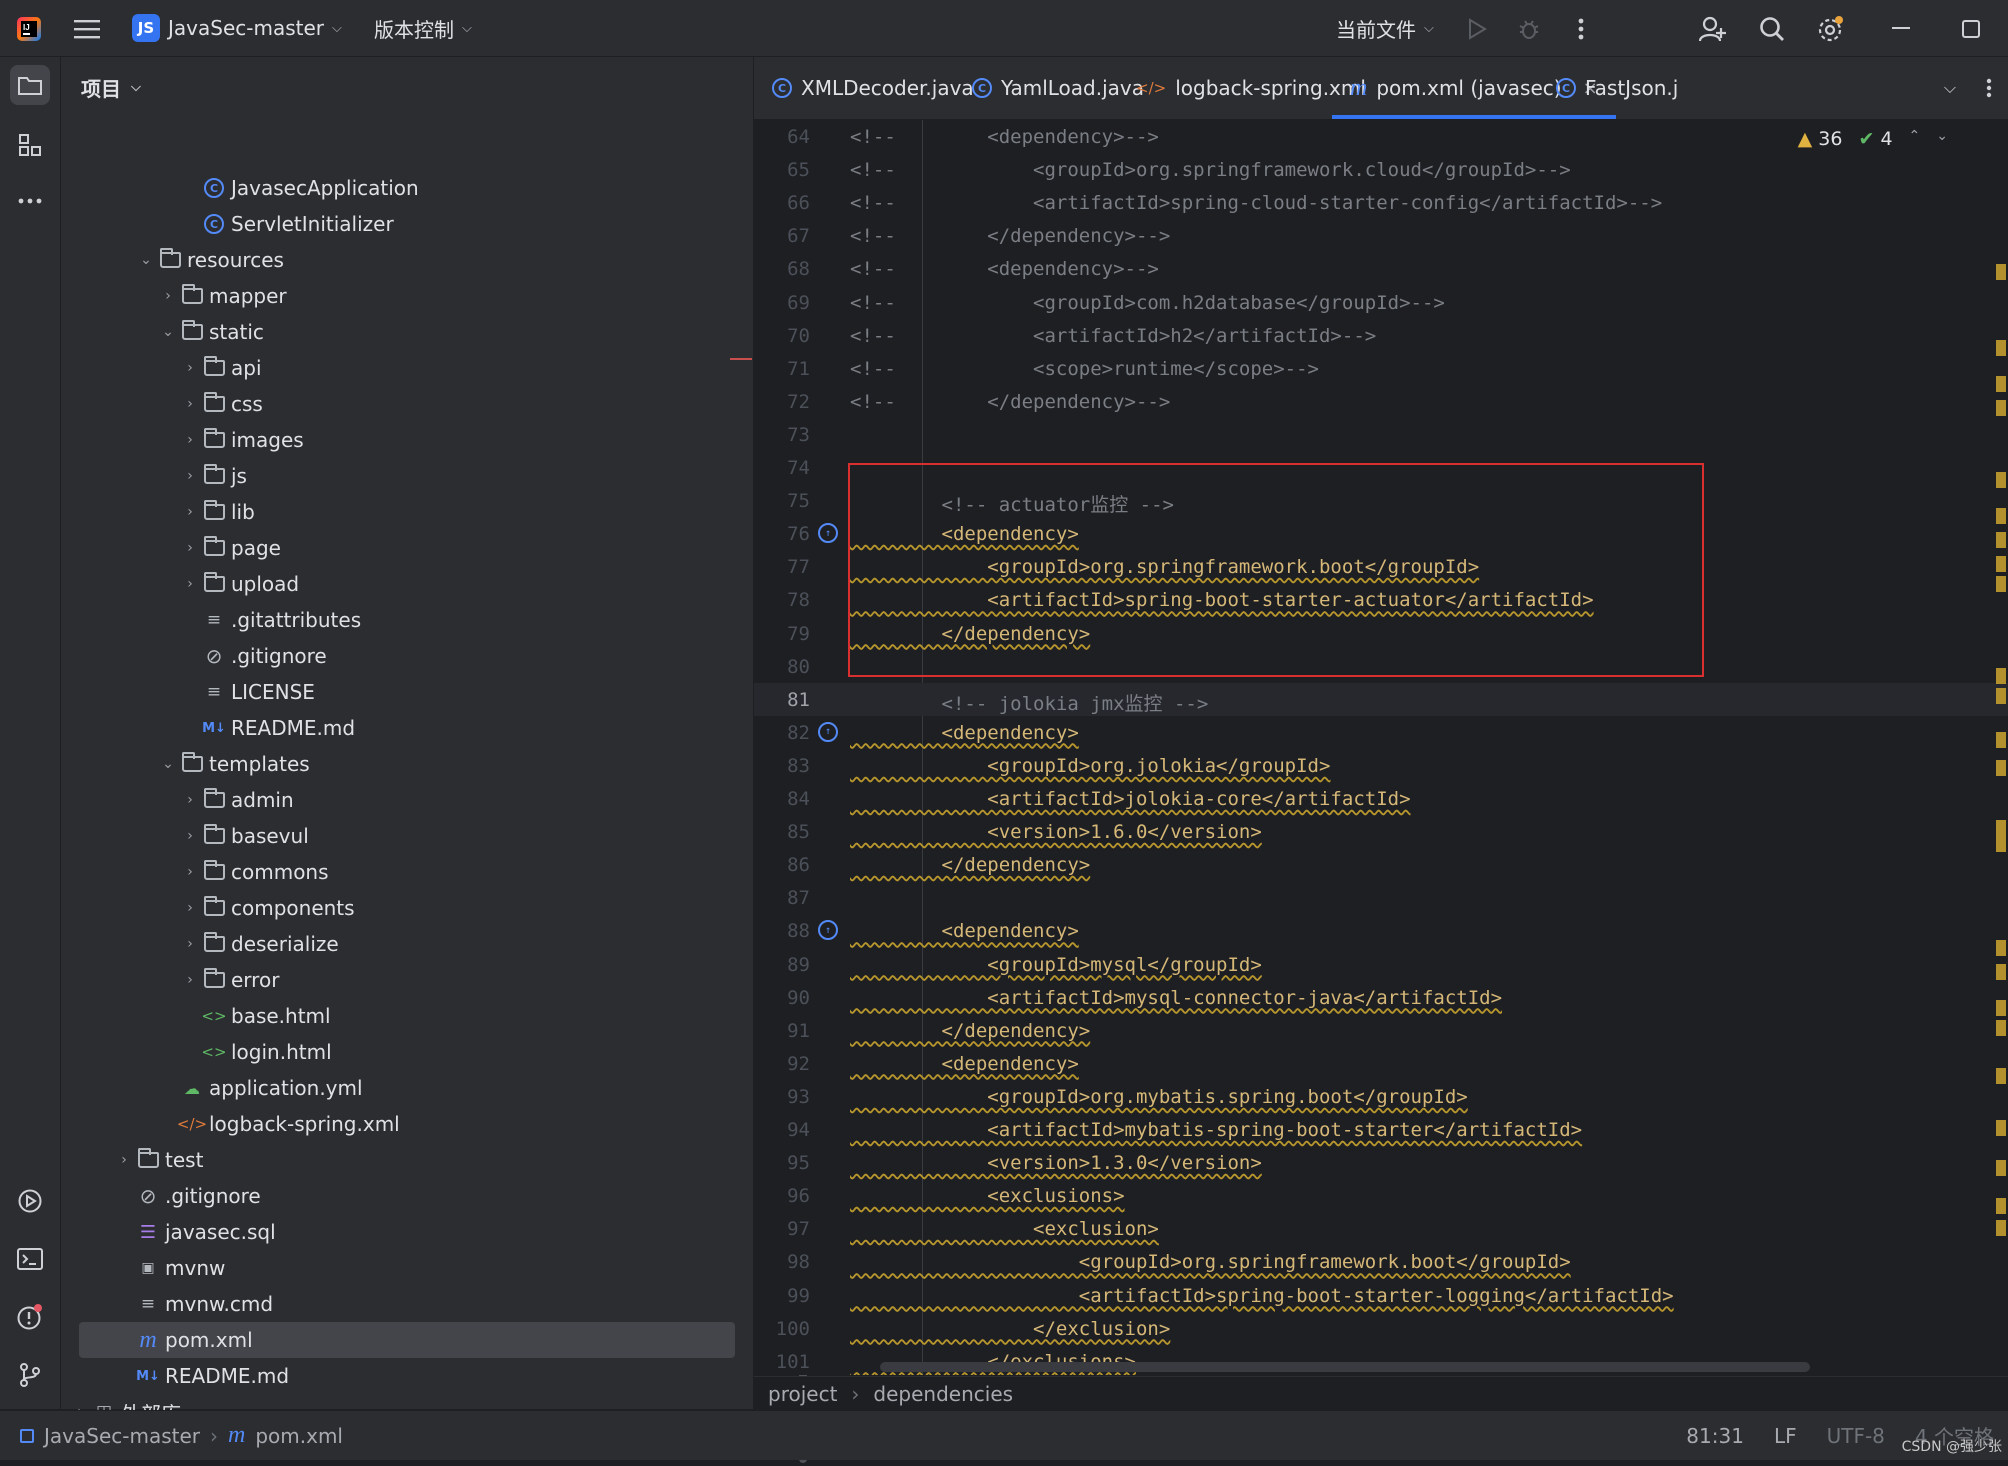 The width and height of the screenshot is (2008, 1466). Describe the element at coordinates (407, 296) in the screenshot. I see `tree-item: › mapper` at that location.